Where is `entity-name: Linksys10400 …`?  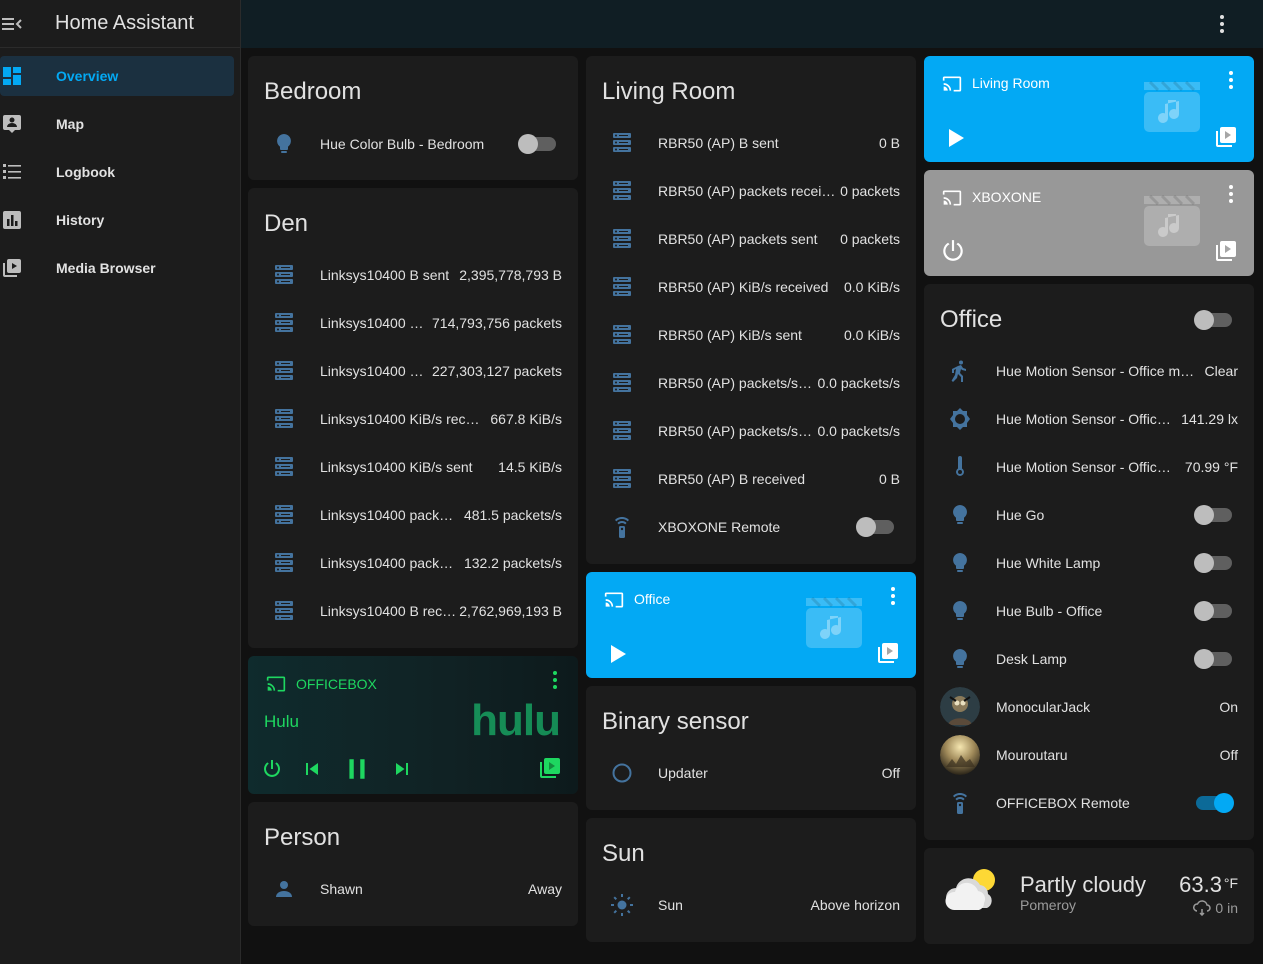 entity-name: Linksys10400 … is located at coordinates (372, 371).